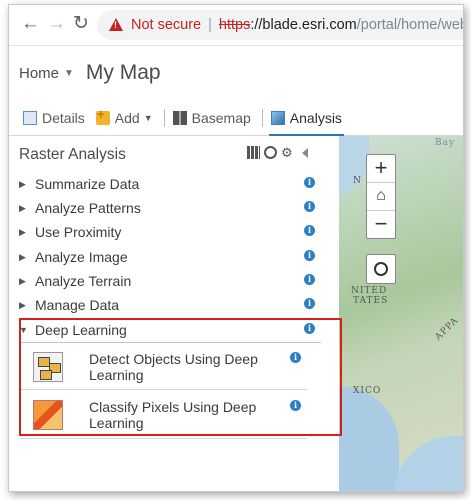 The image size is (471, 500). I want to click on map-label: NITED, so click(369, 291).